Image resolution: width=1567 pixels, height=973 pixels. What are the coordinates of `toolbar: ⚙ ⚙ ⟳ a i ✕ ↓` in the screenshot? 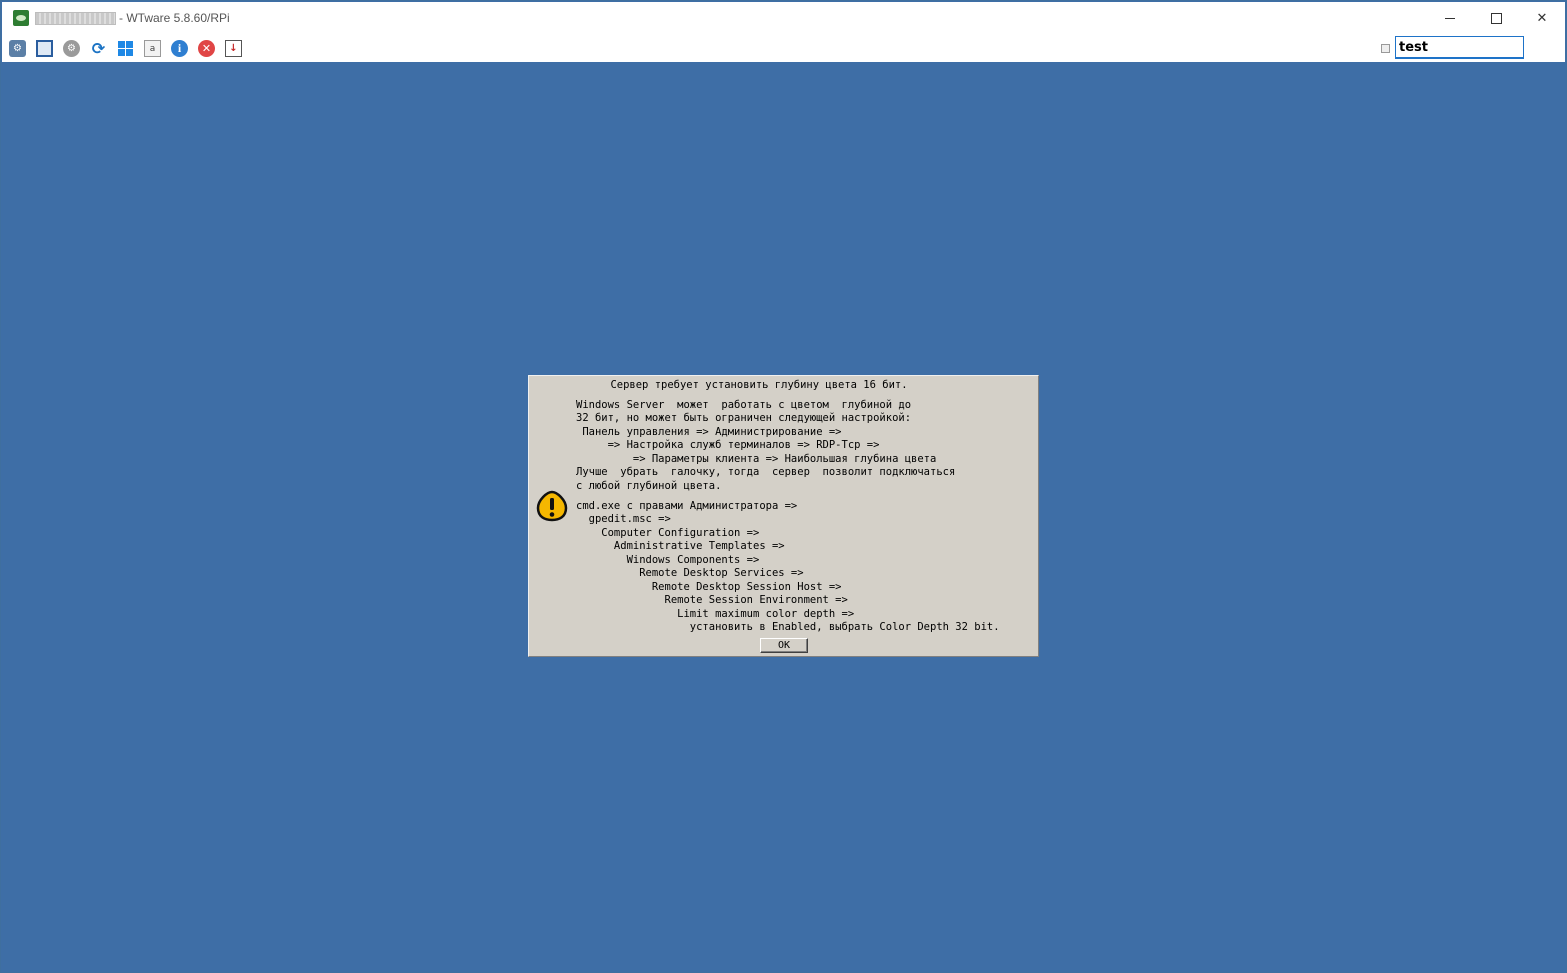 It's located at (783, 48).